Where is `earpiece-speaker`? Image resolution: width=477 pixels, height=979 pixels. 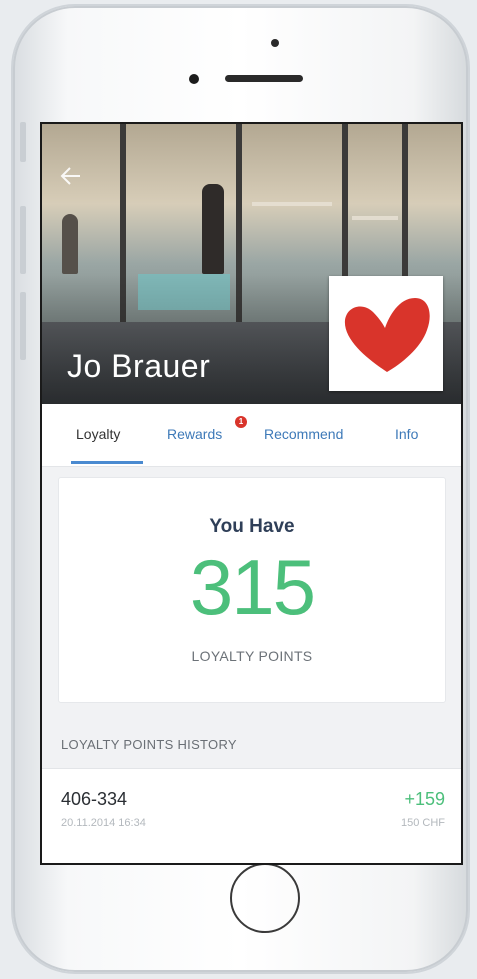 earpiece-speaker is located at coordinates (264, 78).